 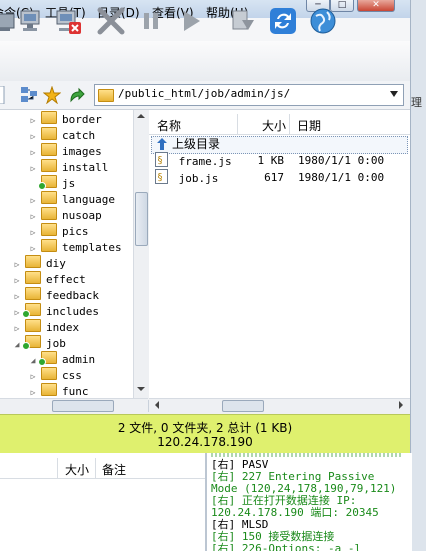 I want to click on globe-icon, so click(x=323, y=21).